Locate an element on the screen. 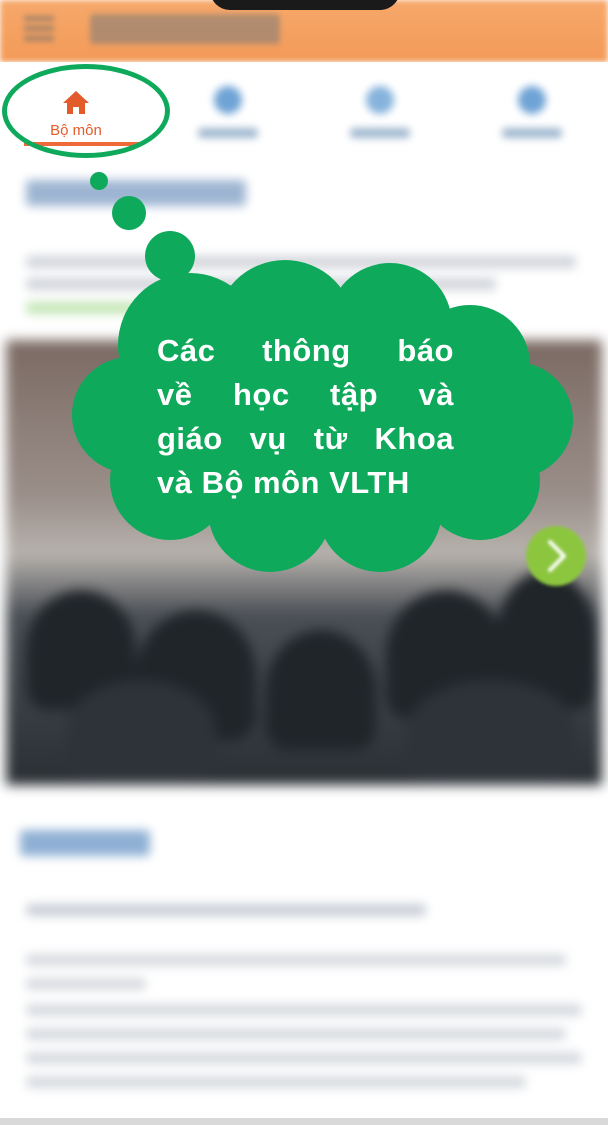 This screenshot has width=608, height=1125. bottom-edge is located at coordinates (304, 1121).